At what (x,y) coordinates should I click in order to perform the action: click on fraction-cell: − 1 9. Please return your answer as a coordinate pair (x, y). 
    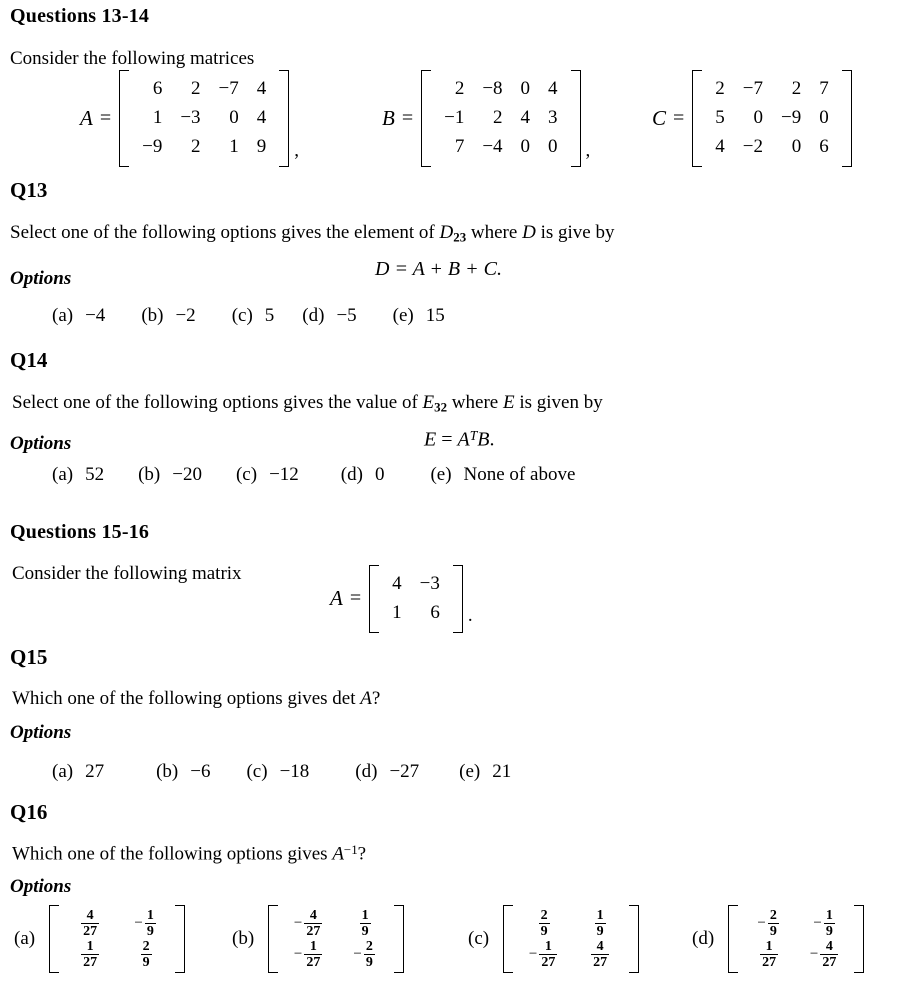
    Looking at the image, I should click on (824, 923).